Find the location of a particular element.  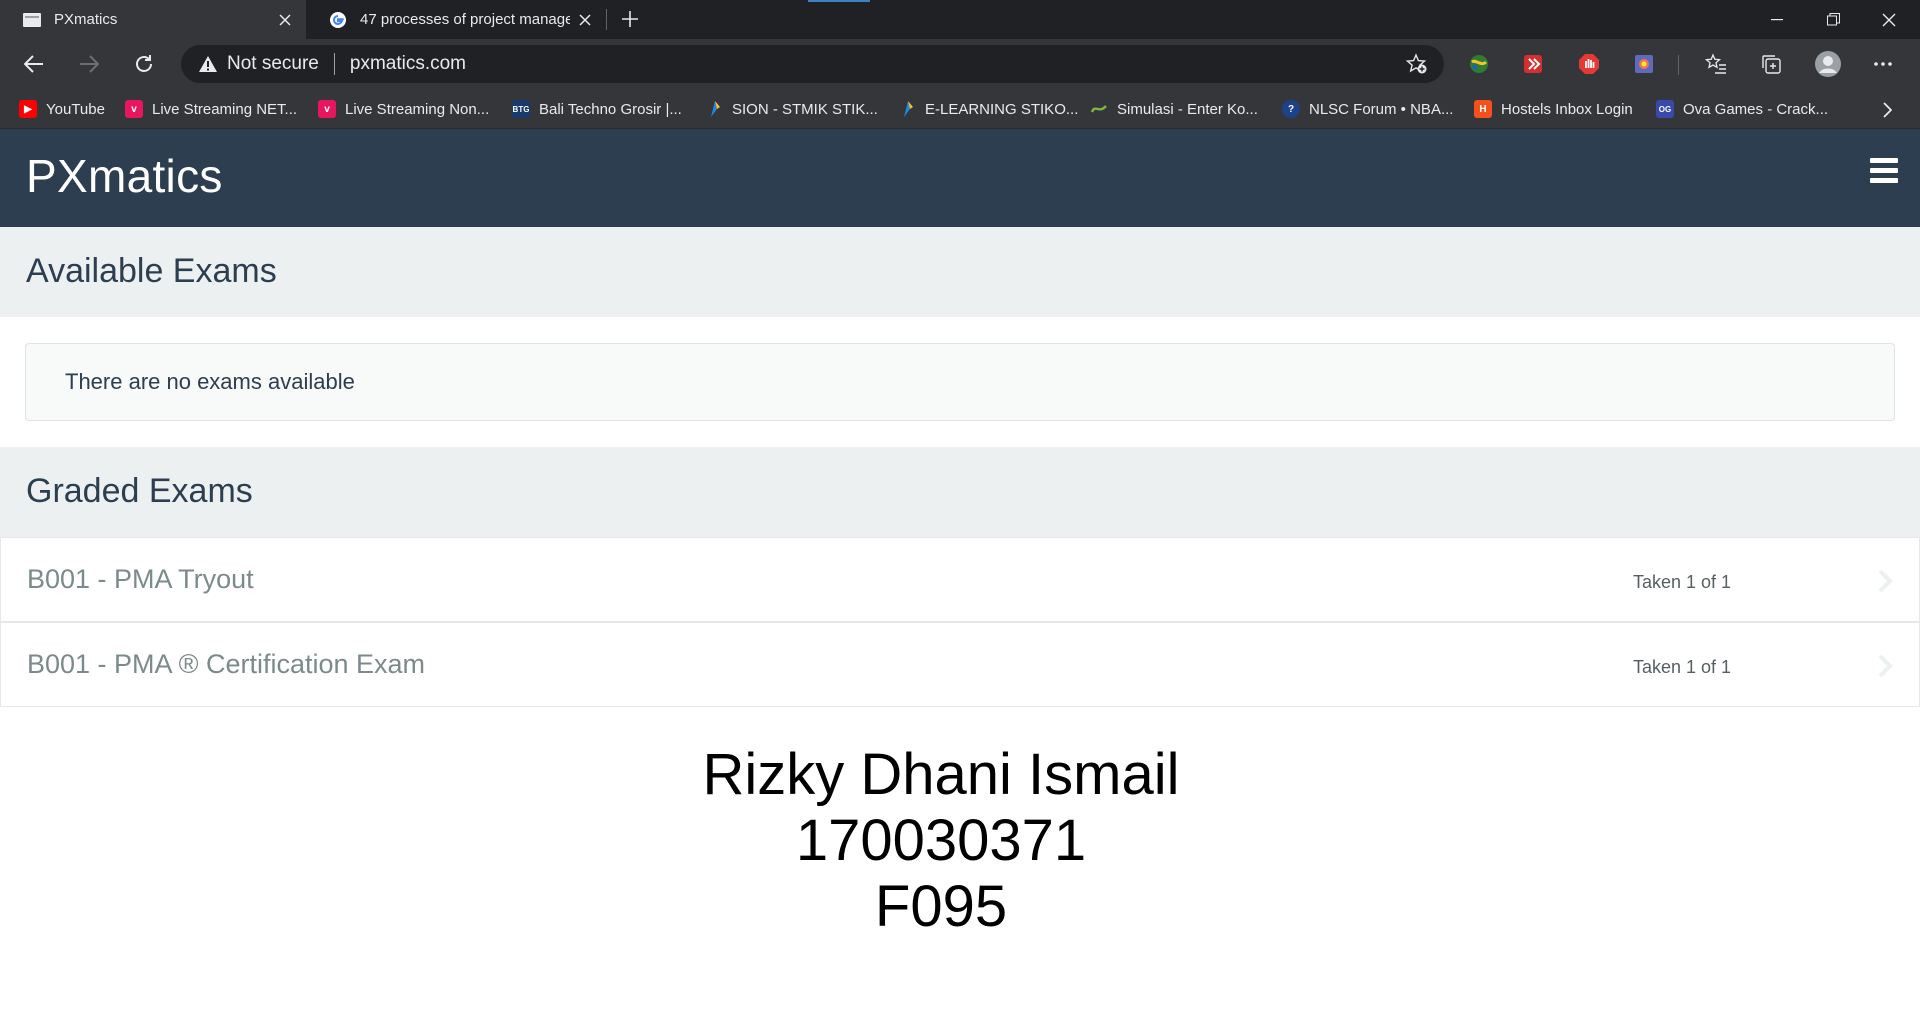

bookmark-label: Hostels Inbox Login is located at coordinates (1567, 109).